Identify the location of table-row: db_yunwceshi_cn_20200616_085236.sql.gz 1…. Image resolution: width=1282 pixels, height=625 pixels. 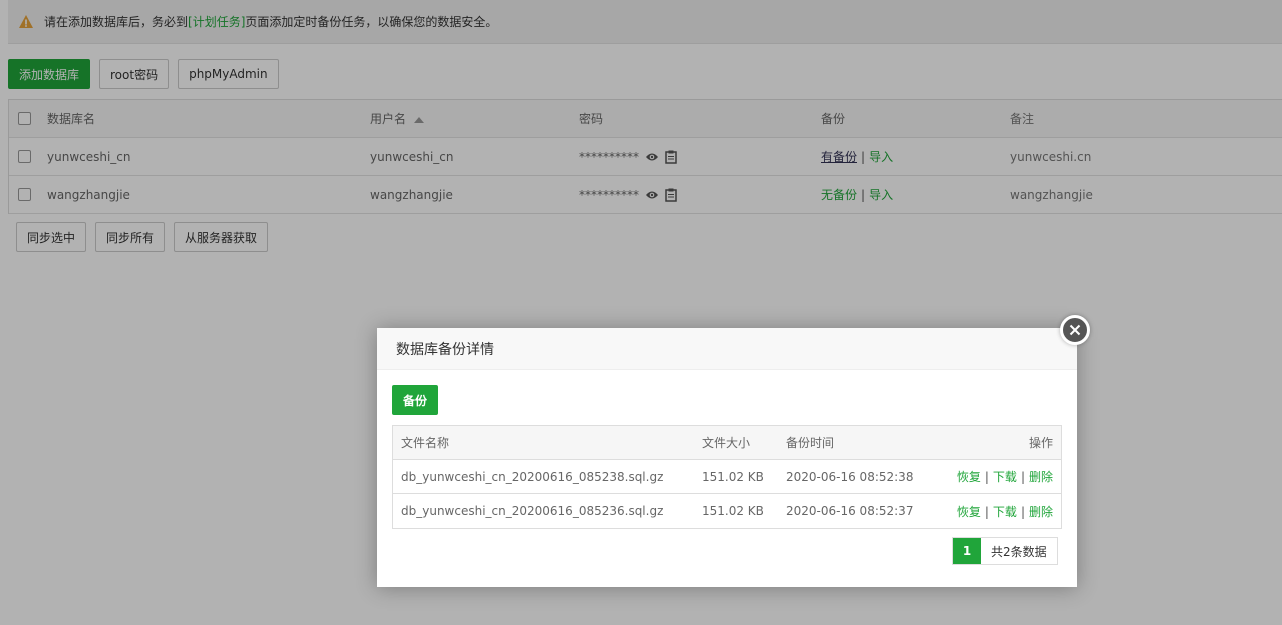
(727, 511).